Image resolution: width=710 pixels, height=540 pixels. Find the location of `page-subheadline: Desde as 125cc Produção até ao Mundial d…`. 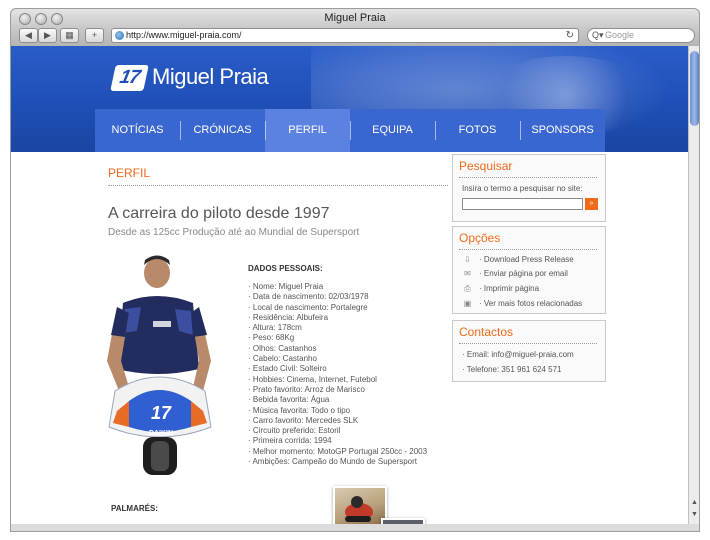

page-subheadline: Desde as 125cc Produção até ao Mundial d… is located at coordinates (234, 232).